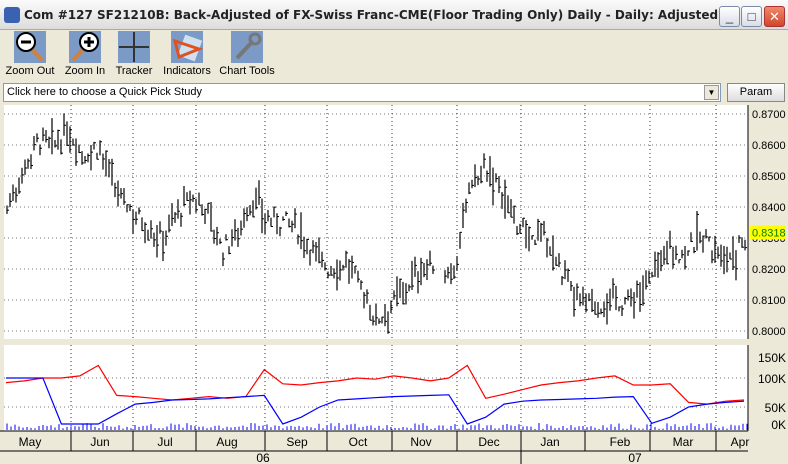 Image resolution: width=788 pixels, height=464 pixels. Describe the element at coordinates (775, 408) in the screenshot. I see `volume-tick-label: 50K` at that location.